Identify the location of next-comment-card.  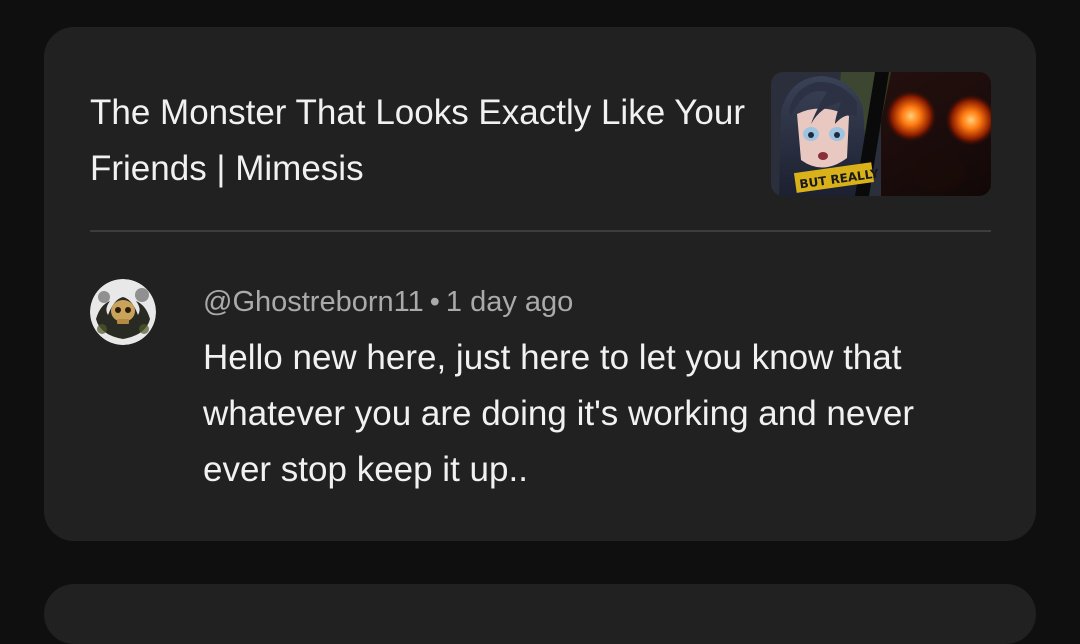
(540, 614).